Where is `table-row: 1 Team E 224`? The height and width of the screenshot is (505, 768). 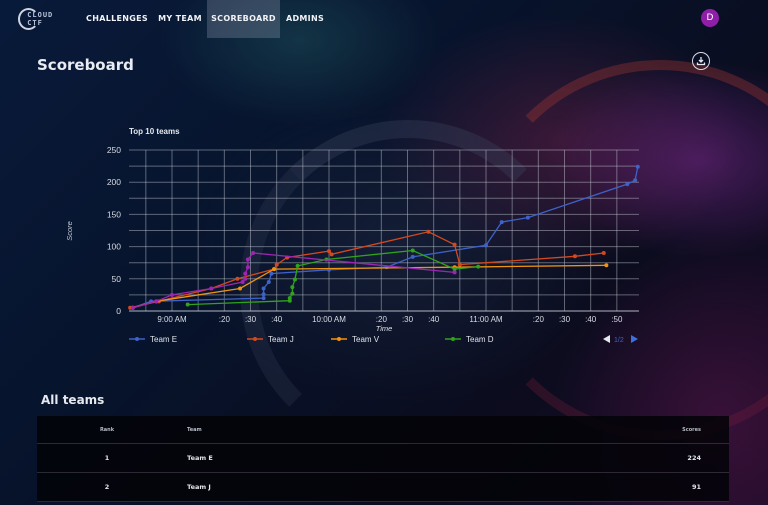
table-row: 1 Team E 224 is located at coordinates (383, 458).